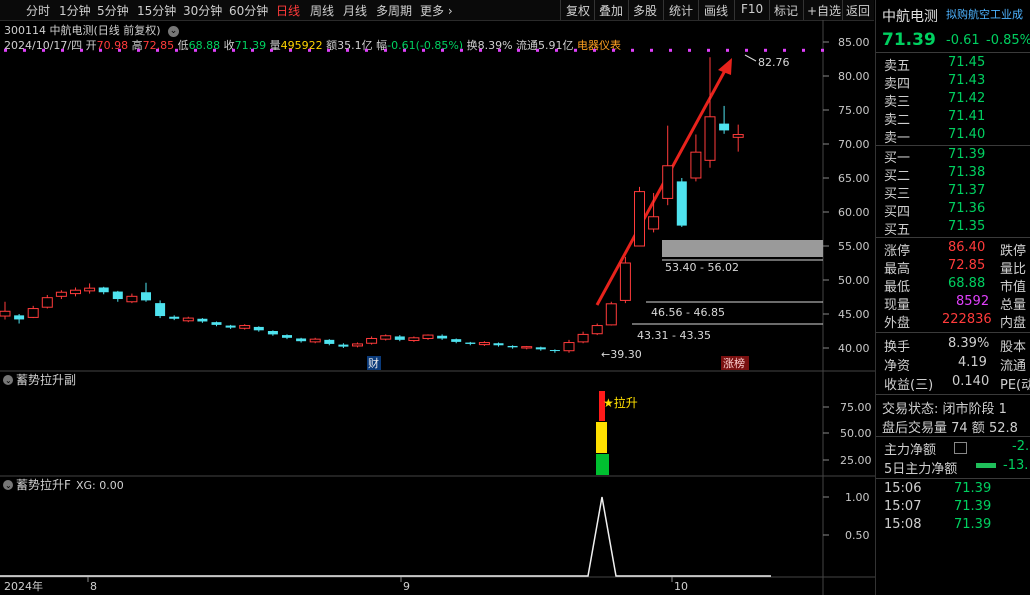 The width and height of the screenshot is (1030, 595). I want to click on ask2-price: 71.41, so click(966, 116).